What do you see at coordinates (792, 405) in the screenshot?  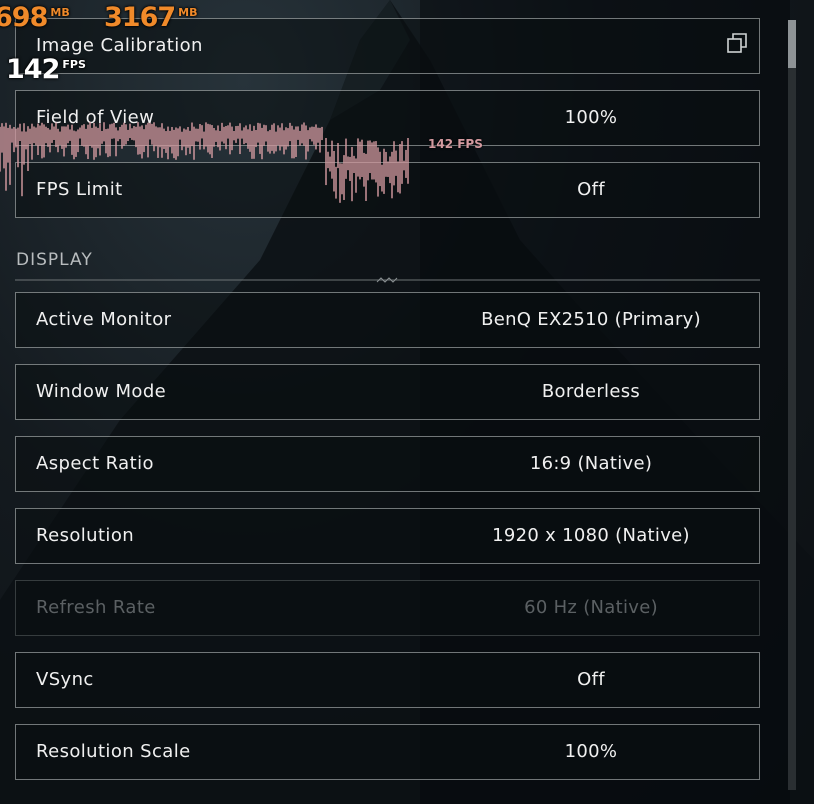 I see `scrollbar` at bounding box center [792, 405].